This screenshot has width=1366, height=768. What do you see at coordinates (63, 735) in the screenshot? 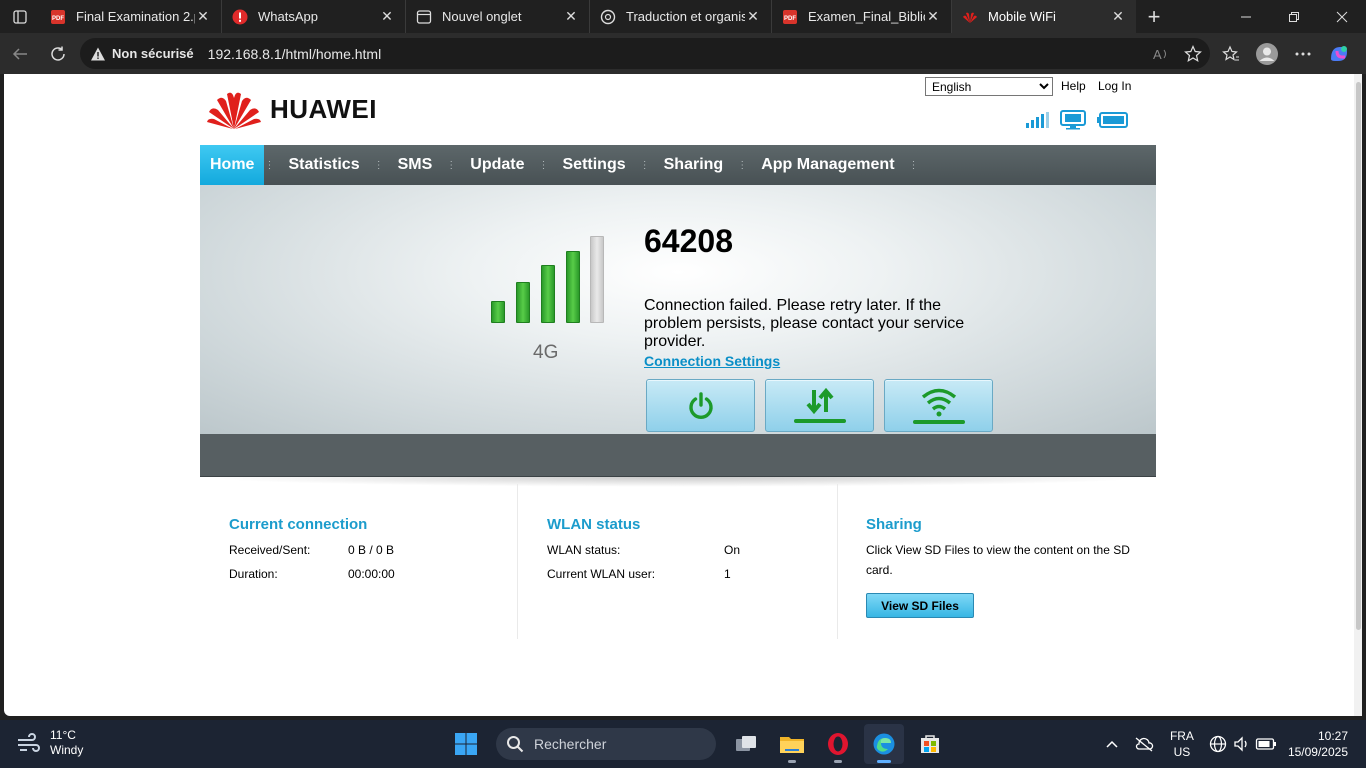
I see `weather-temperature: 11°C` at bounding box center [63, 735].